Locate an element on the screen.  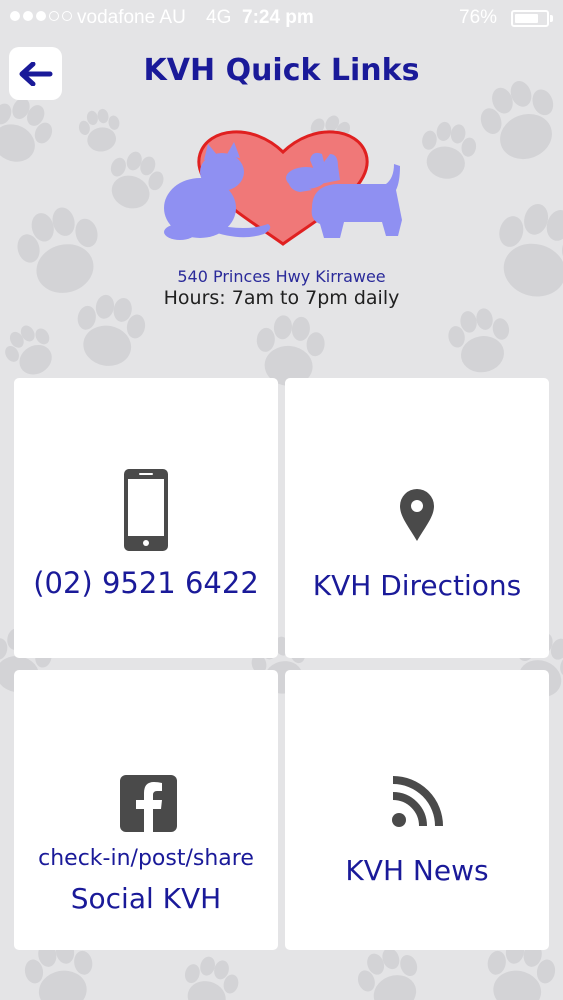
status-bar: vodafone AU 4G 7:24 pm 76% is located at coordinates (281, 18).